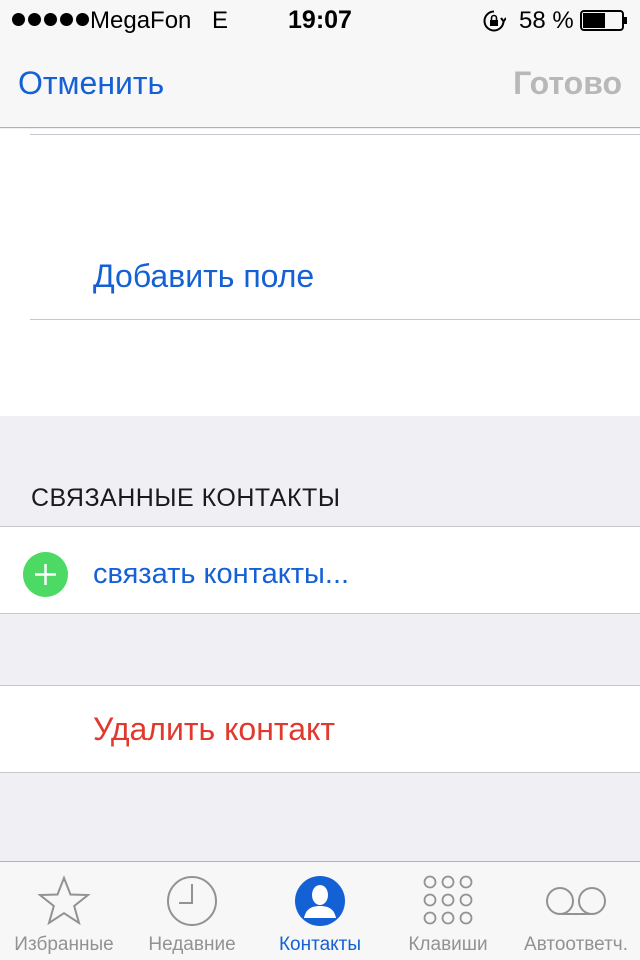 This screenshot has width=640, height=960. I want to click on voicemail-icon, so click(576, 901).